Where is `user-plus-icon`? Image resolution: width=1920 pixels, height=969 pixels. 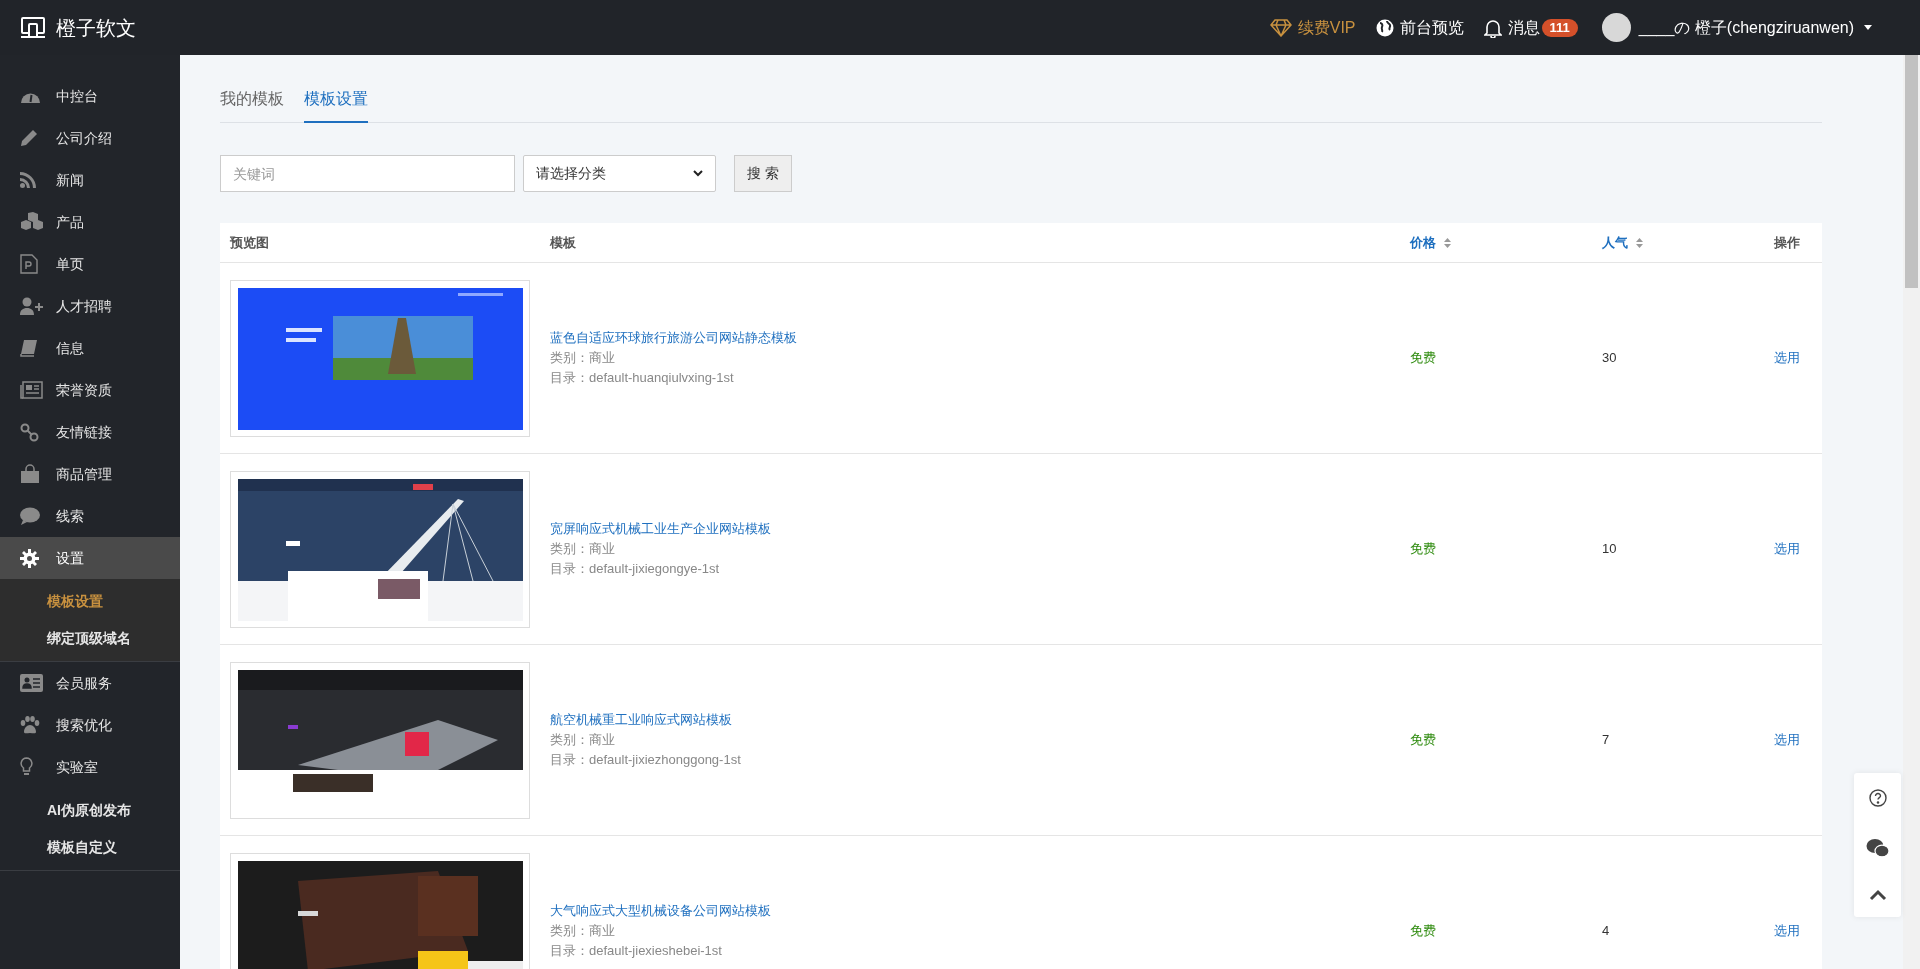
user-plus-icon is located at coordinates (31, 306).